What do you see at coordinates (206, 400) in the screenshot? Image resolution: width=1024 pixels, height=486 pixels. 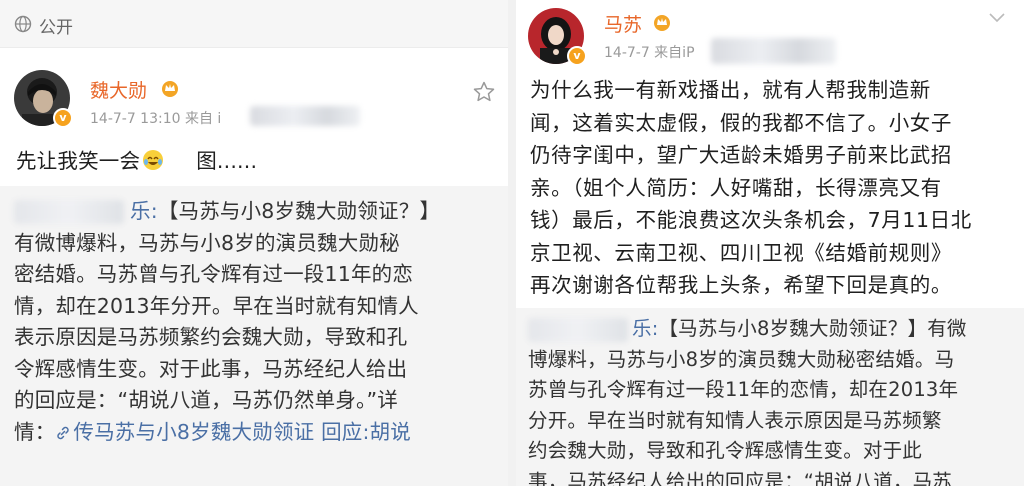 I see `repost-line: 的回应是：“胡说八道，马苏仍然单身。”详` at bounding box center [206, 400].